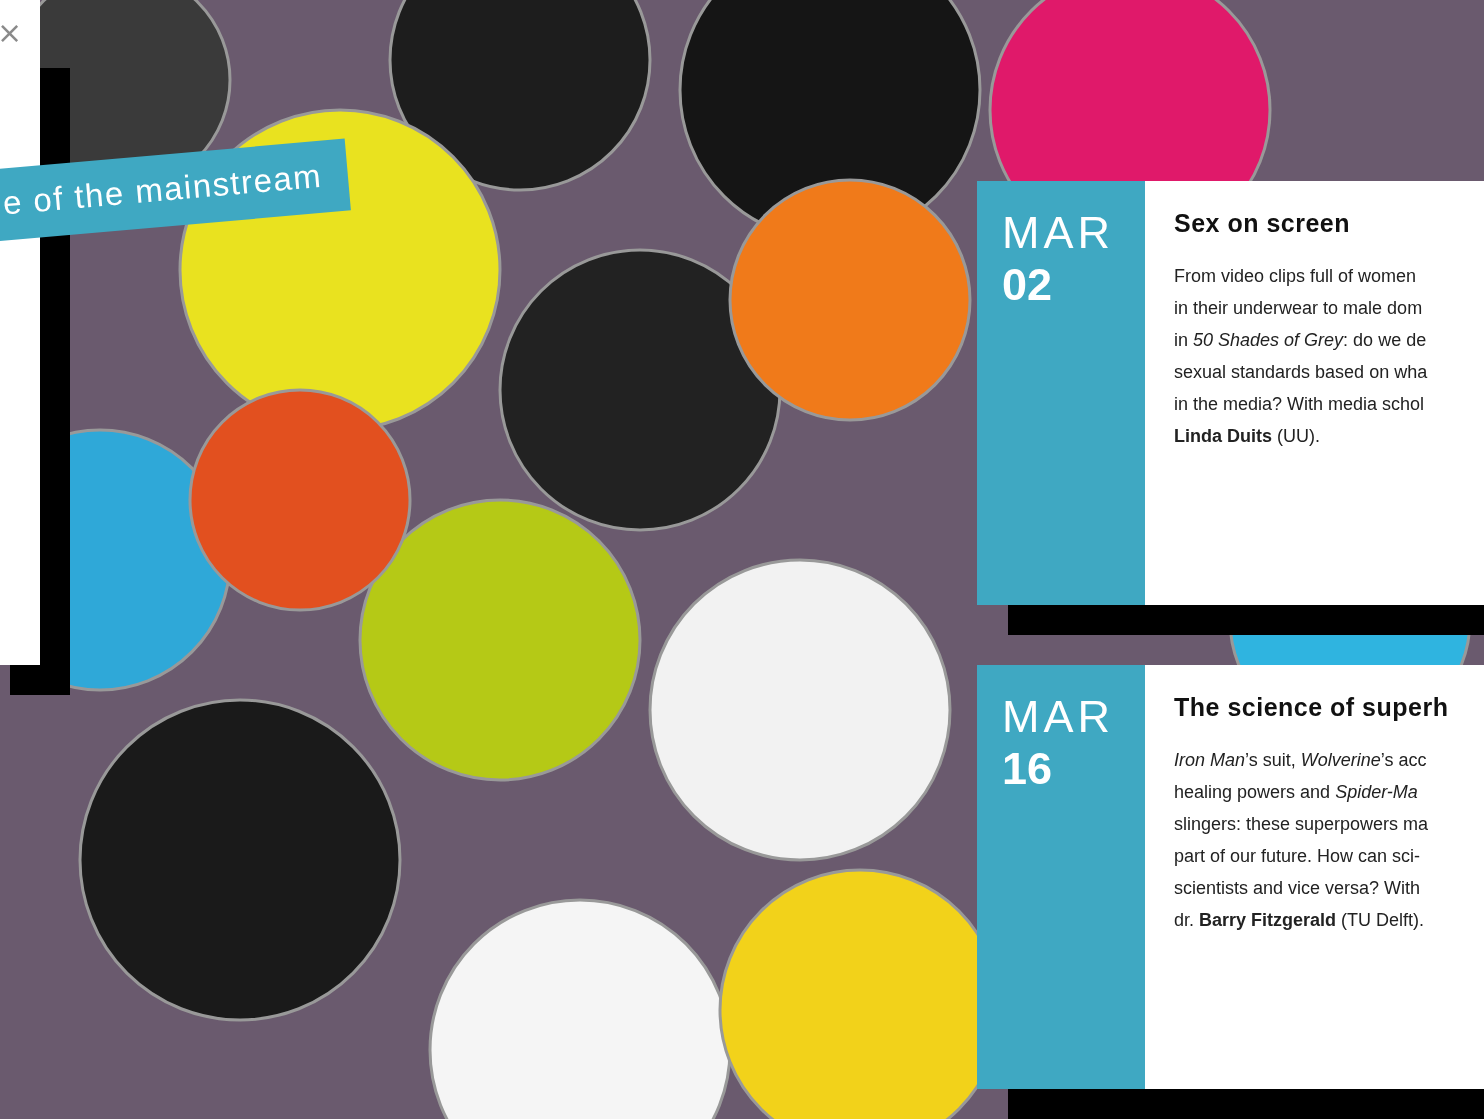  Describe the element at coordinates (1311, 707) in the screenshot. I see `event-title: The science of superh` at that location.